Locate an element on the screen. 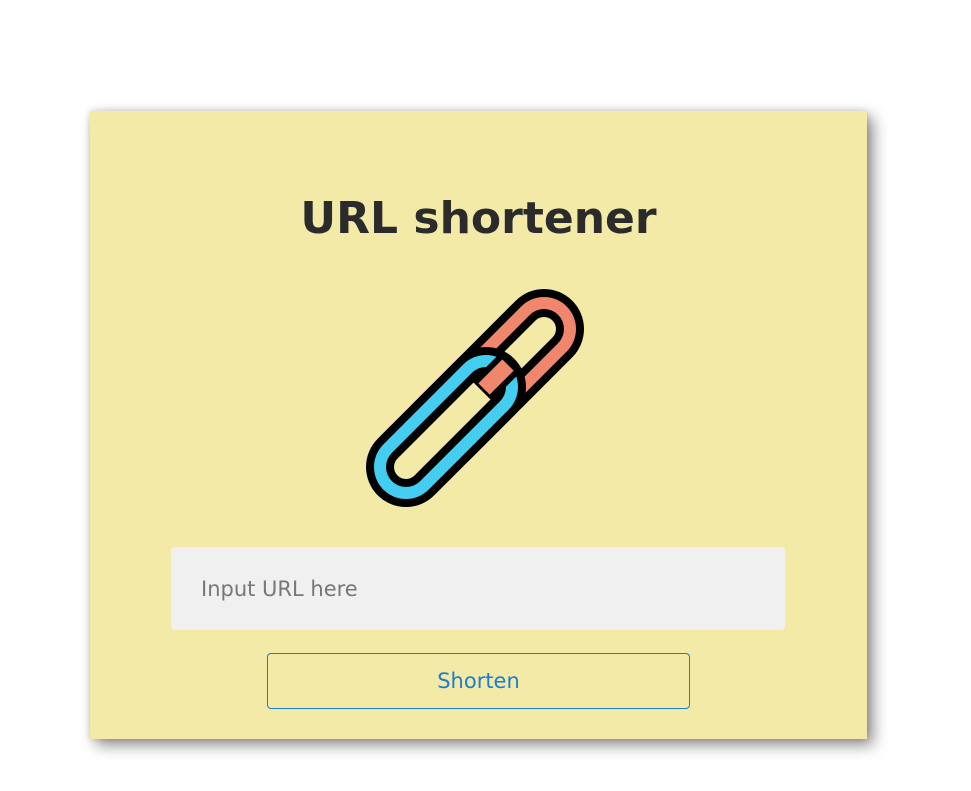 The width and height of the screenshot is (971, 791). url-input is located at coordinates (478, 588).